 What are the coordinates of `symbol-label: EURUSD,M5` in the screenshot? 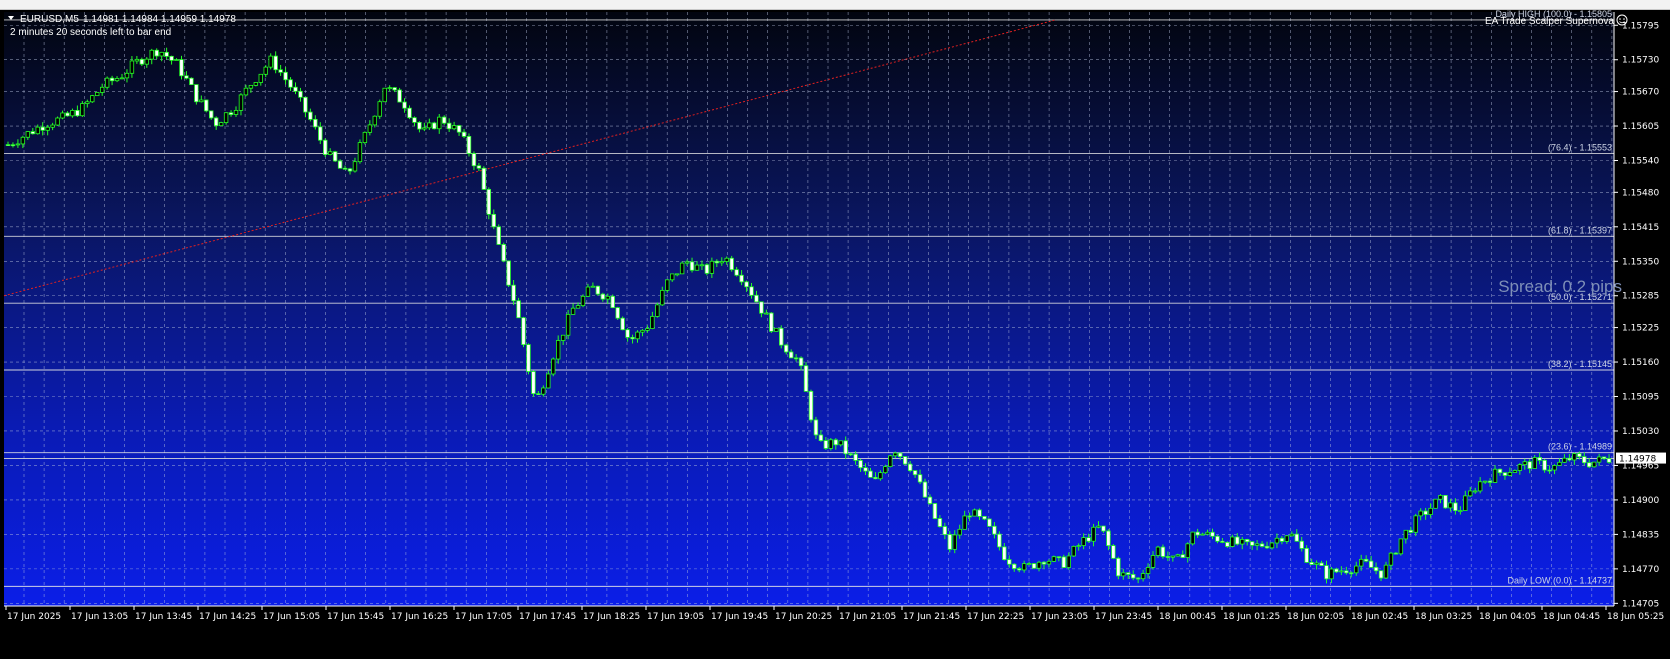 It's located at (49, 19).